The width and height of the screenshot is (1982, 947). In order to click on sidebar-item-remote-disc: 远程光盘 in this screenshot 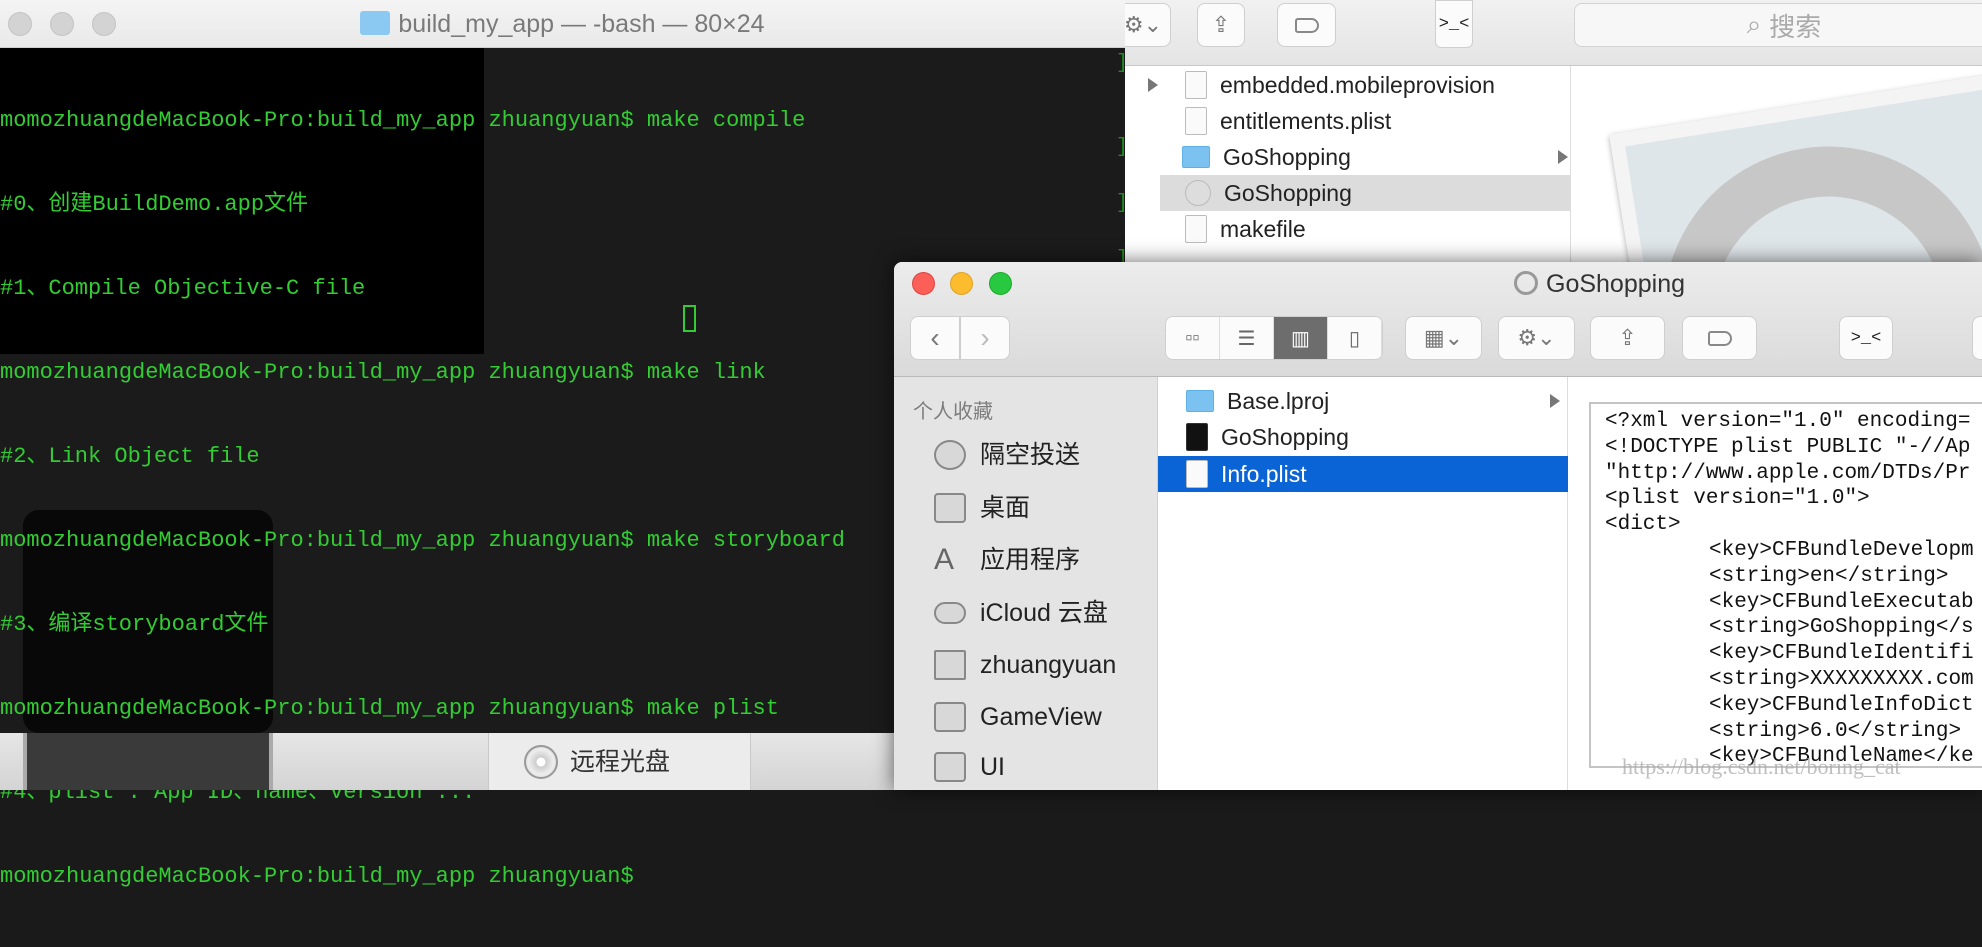, I will do `click(619, 761)`.